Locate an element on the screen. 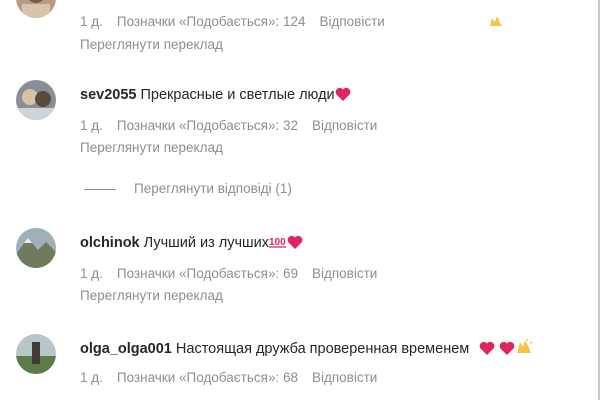 Image resolution: width=600 pixels, height=400 pixels. likes-count: Позначки «Подобається»: 32 is located at coordinates (207, 125).